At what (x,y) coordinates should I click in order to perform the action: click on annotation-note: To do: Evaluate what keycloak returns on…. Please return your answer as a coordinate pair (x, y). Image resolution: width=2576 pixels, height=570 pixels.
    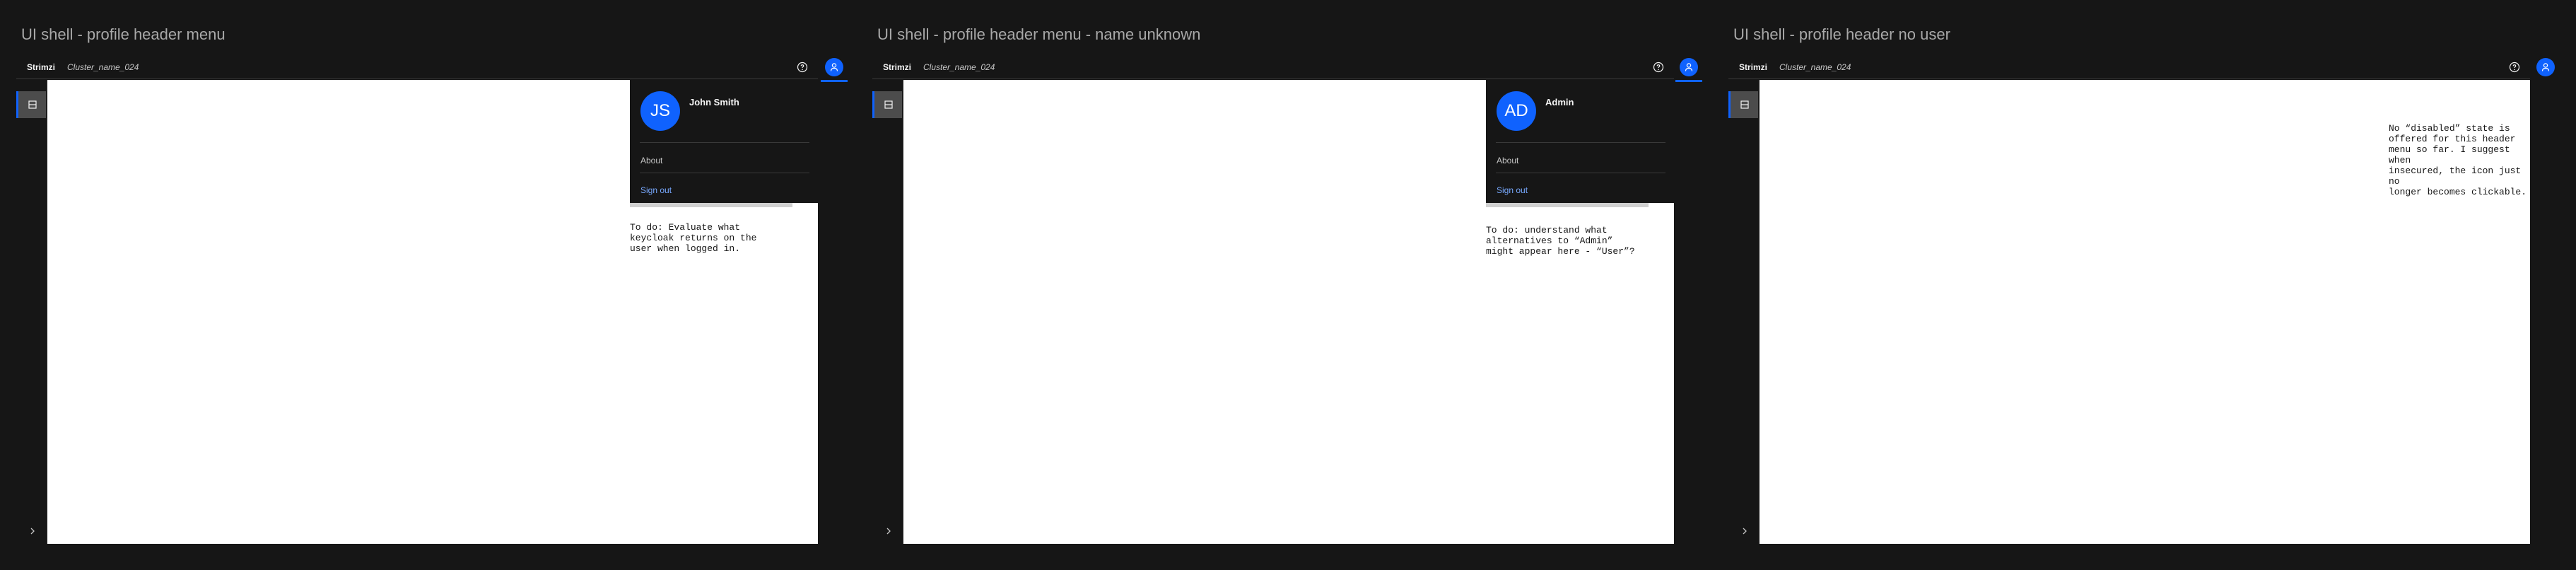
    Looking at the image, I should click on (693, 238).